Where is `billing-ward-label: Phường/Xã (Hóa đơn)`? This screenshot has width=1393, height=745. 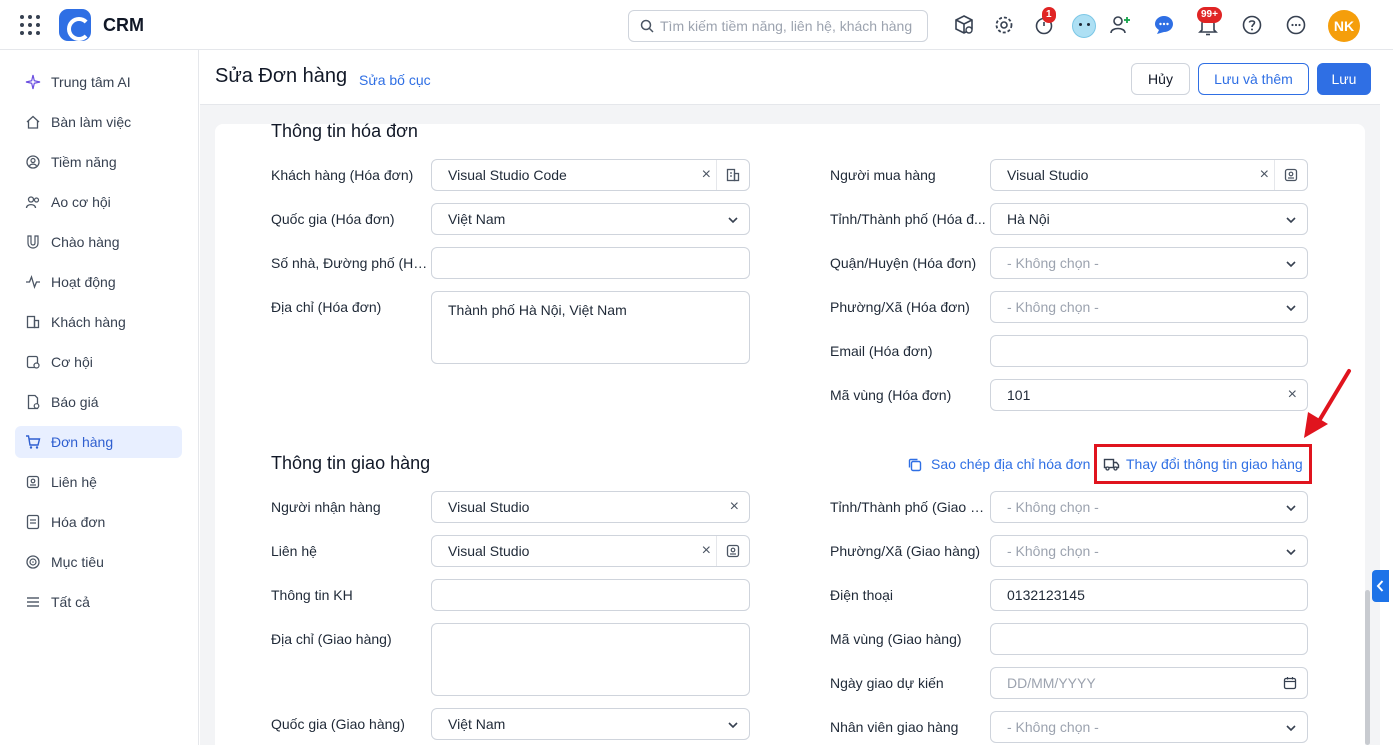
billing-ward-label: Phường/Xã (Hóa đơn) is located at coordinates (900, 307).